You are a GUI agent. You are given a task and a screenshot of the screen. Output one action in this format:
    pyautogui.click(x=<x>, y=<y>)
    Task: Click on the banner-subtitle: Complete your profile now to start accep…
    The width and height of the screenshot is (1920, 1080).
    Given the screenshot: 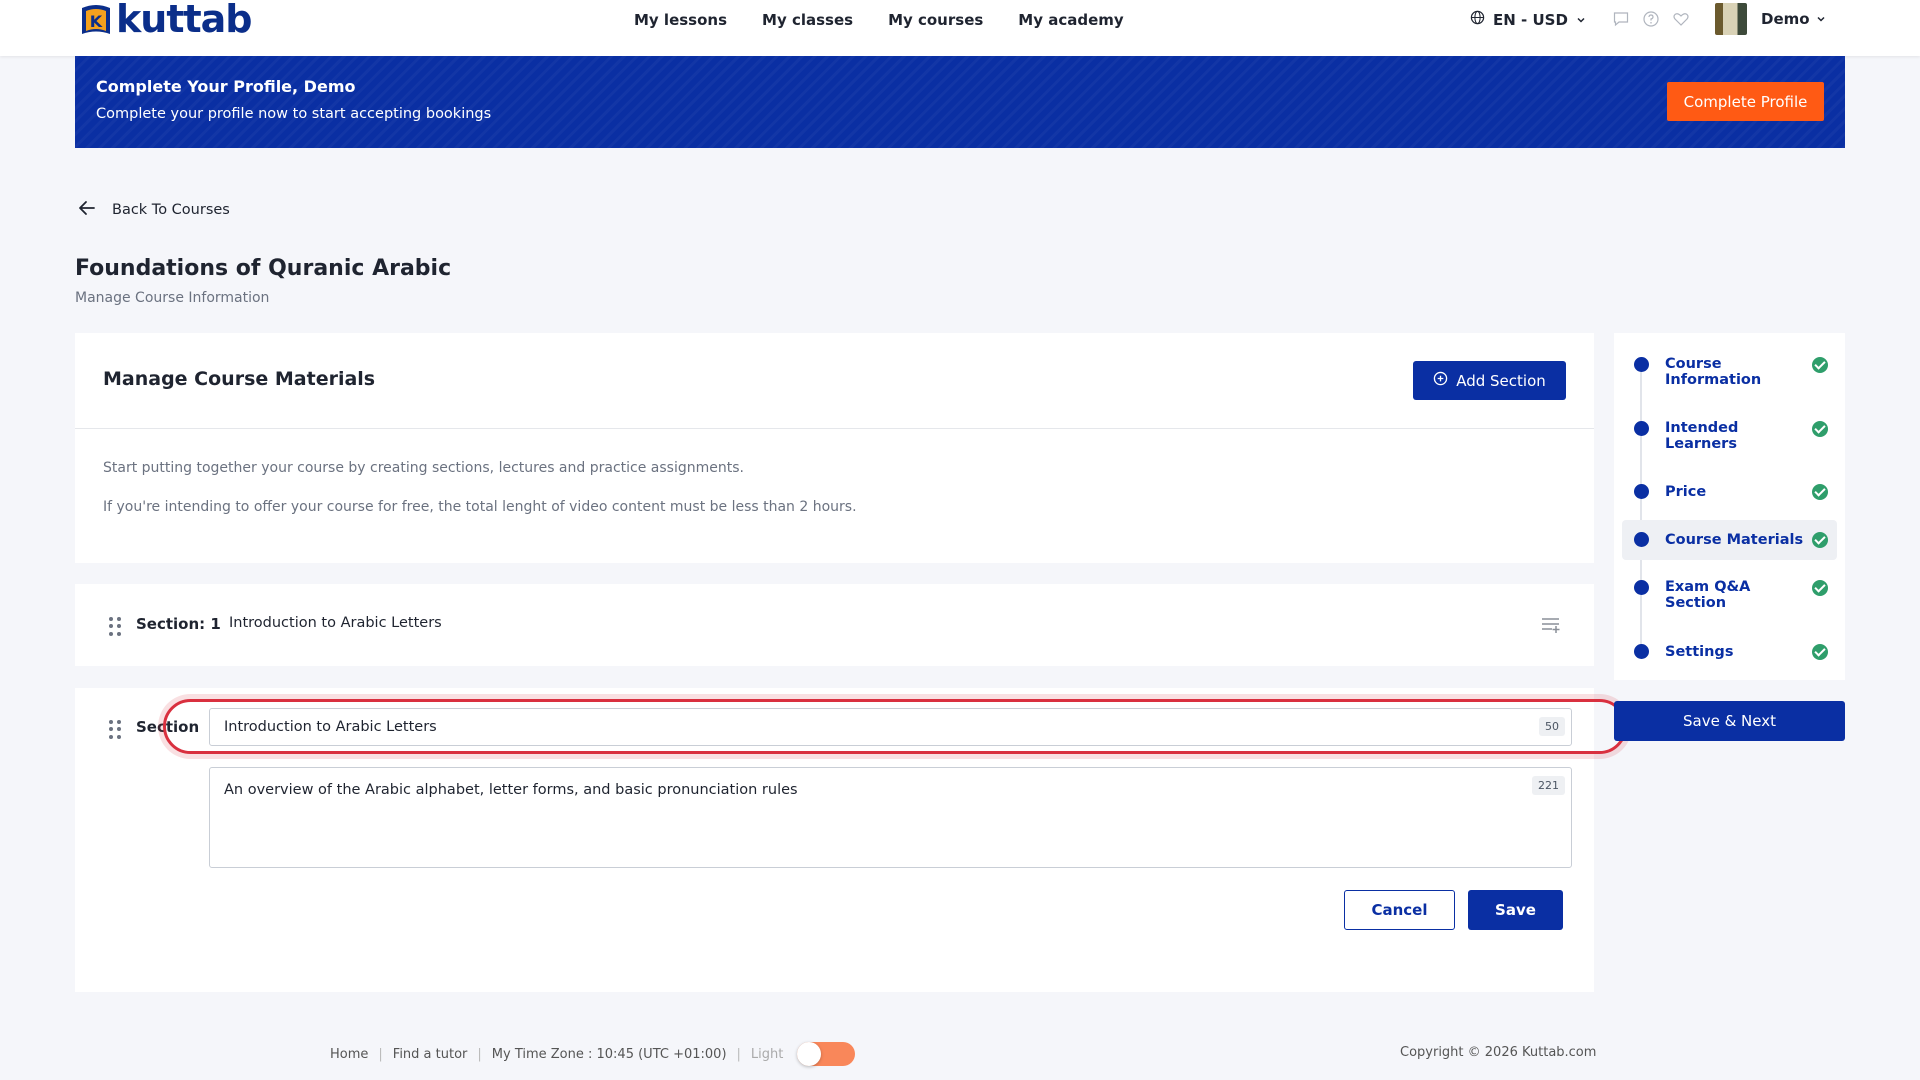 What is the action you would take?
    pyautogui.click(x=294, y=114)
    